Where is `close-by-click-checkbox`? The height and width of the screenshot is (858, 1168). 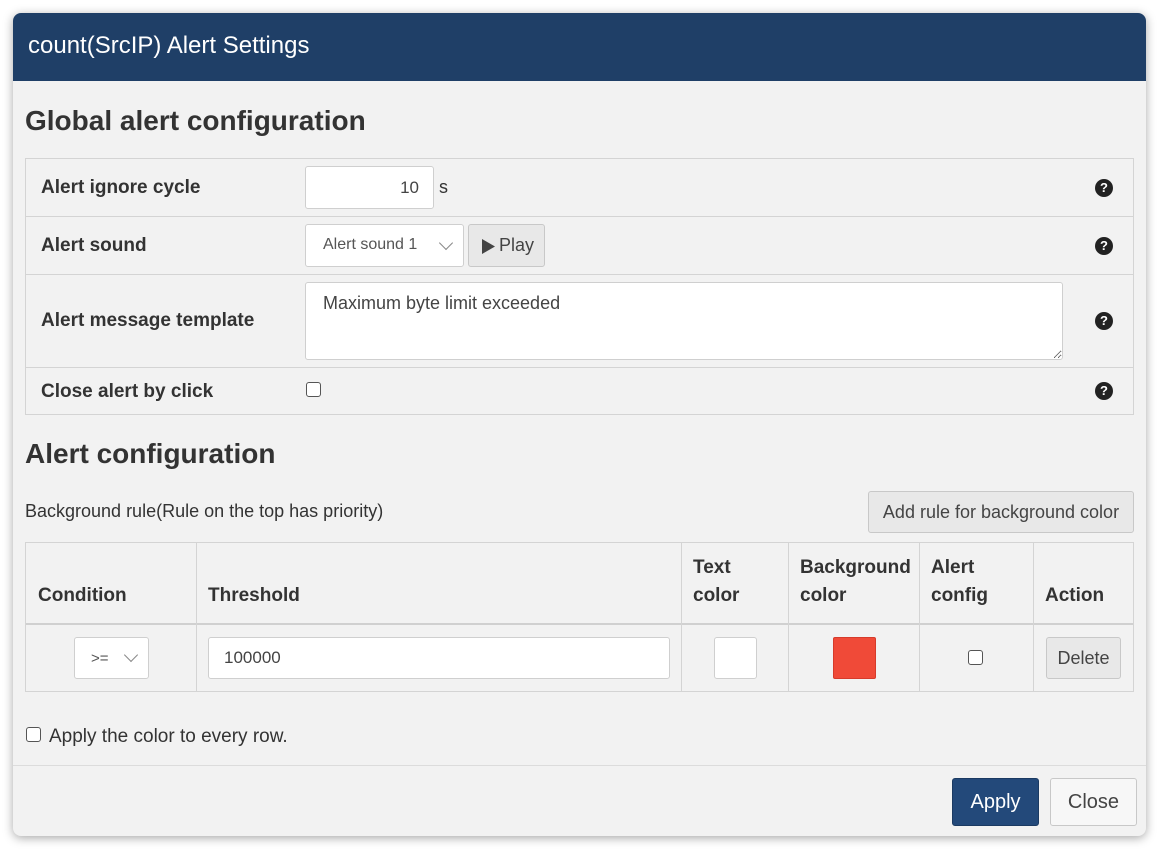
close-by-click-checkbox is located at coordinates (313, 389).